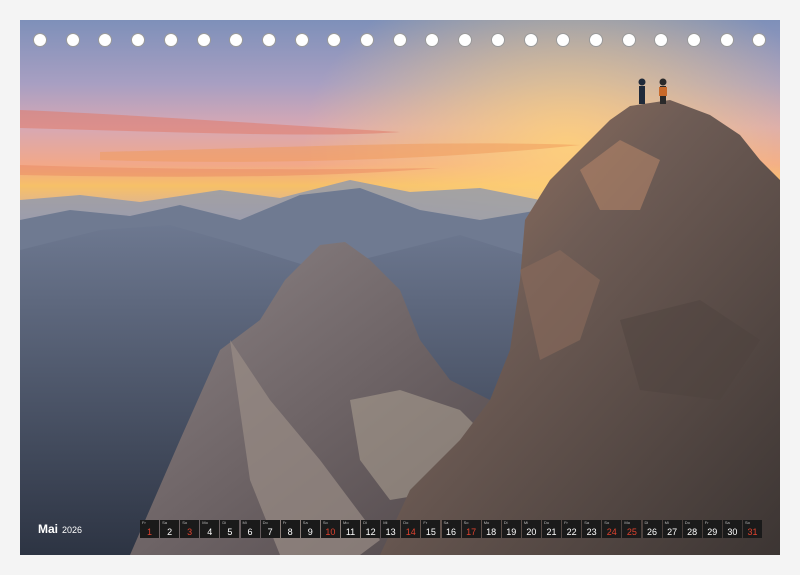 The image size is (800, 575). What do you see at coordinates (491, 532) in the screenshot?
I see `day-number: 18` at bounding box center [491, 532].